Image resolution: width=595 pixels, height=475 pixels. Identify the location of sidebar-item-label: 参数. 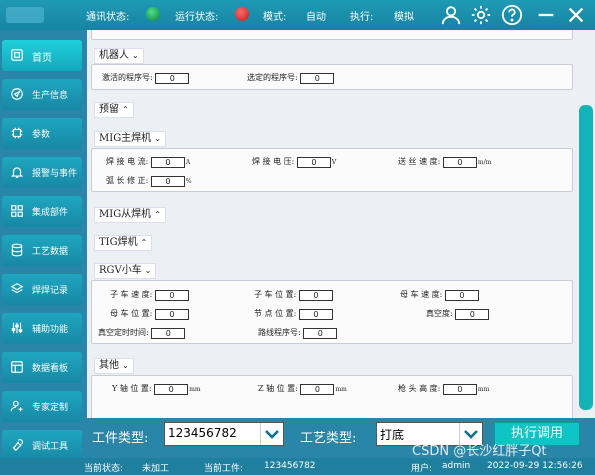
(41, 135).